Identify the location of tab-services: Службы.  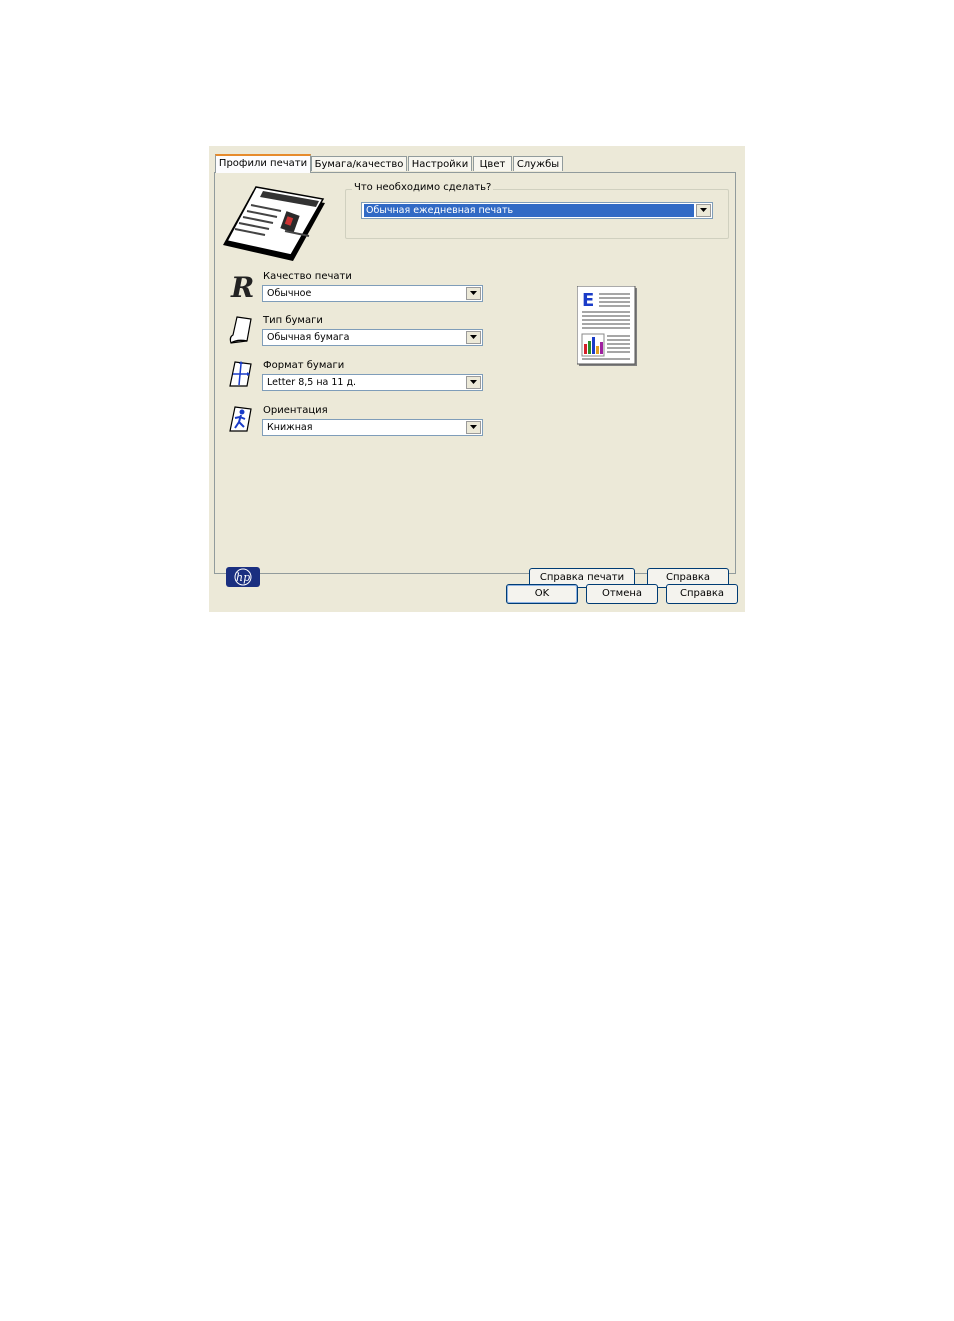
(538, 163).